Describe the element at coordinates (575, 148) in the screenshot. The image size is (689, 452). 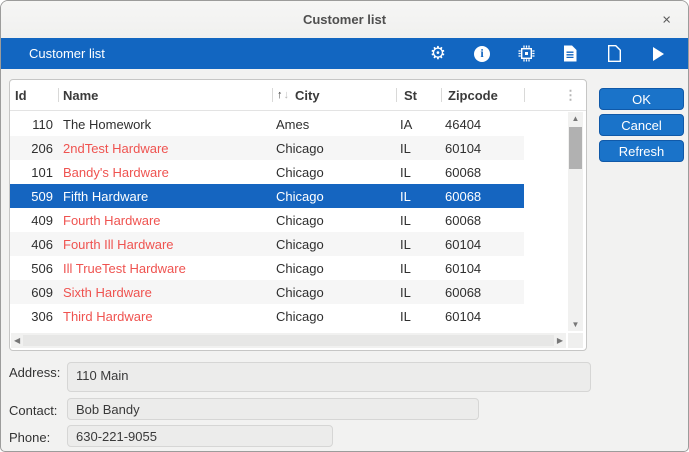
I see `vertical-scrollbar-thumb` at that location.